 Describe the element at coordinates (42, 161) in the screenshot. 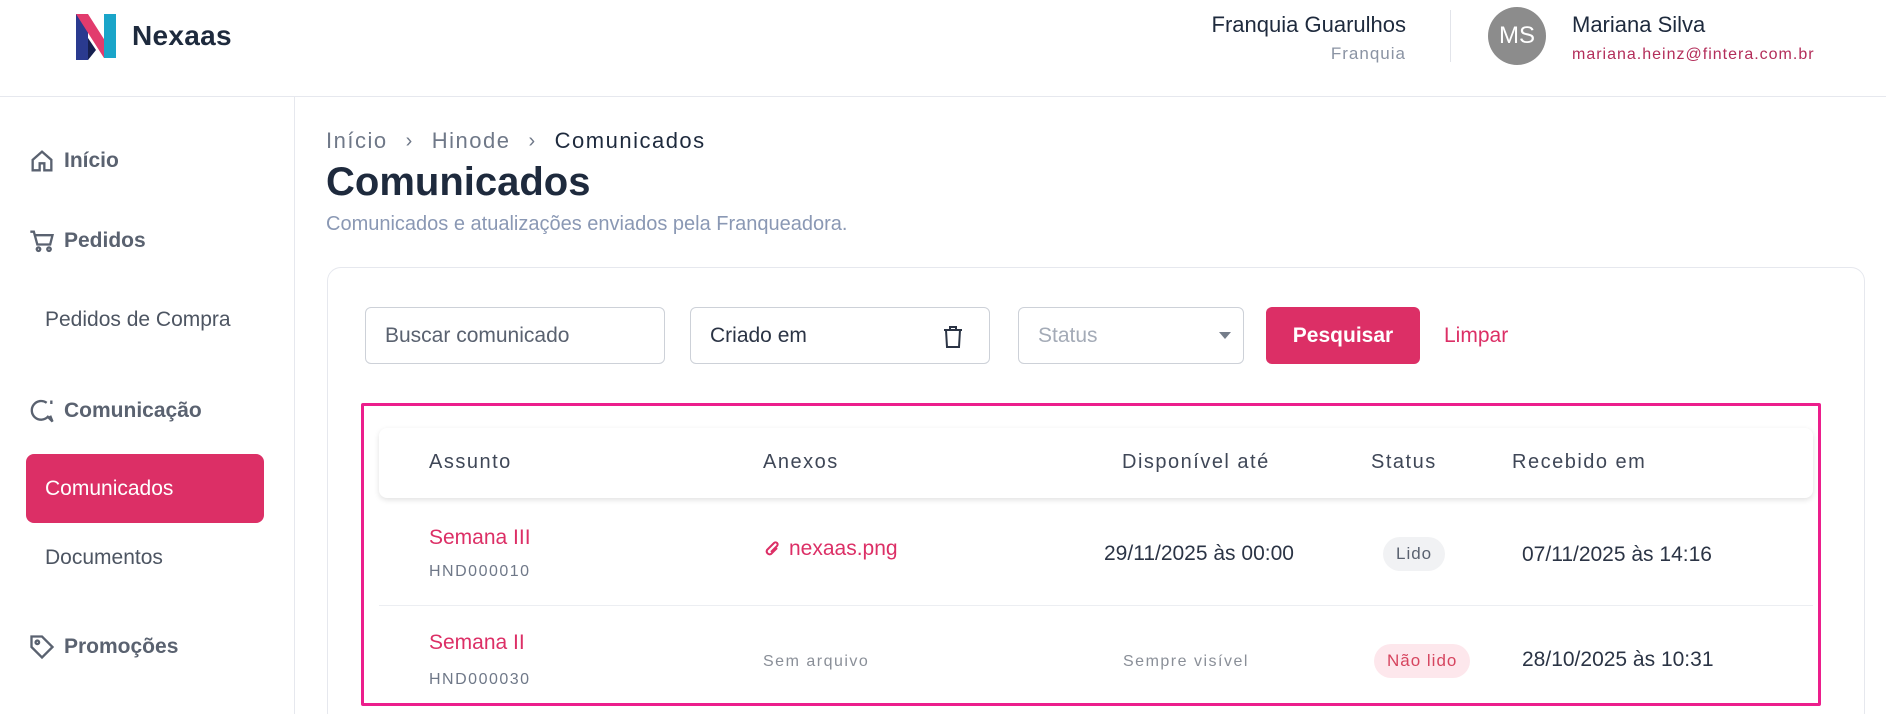

I see `home-icon` at that location.